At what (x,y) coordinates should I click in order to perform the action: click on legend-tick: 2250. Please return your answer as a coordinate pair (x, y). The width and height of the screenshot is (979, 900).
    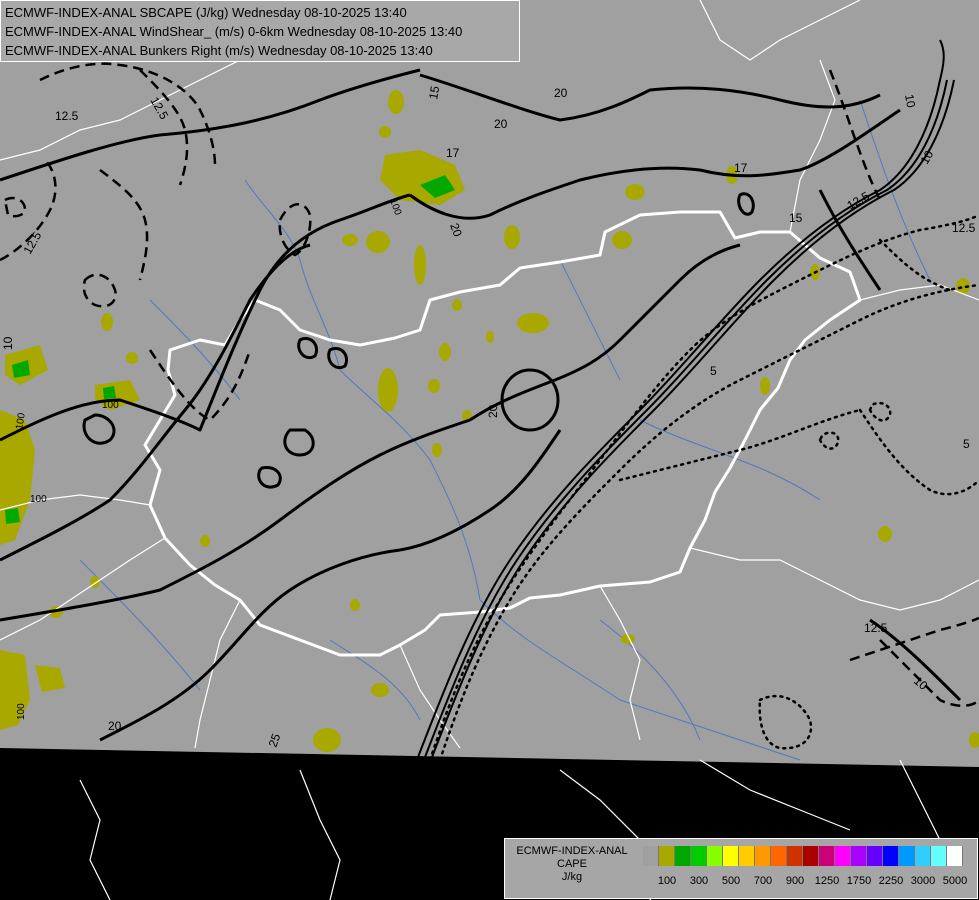
    Looking at the image, I should click on (891, 881).